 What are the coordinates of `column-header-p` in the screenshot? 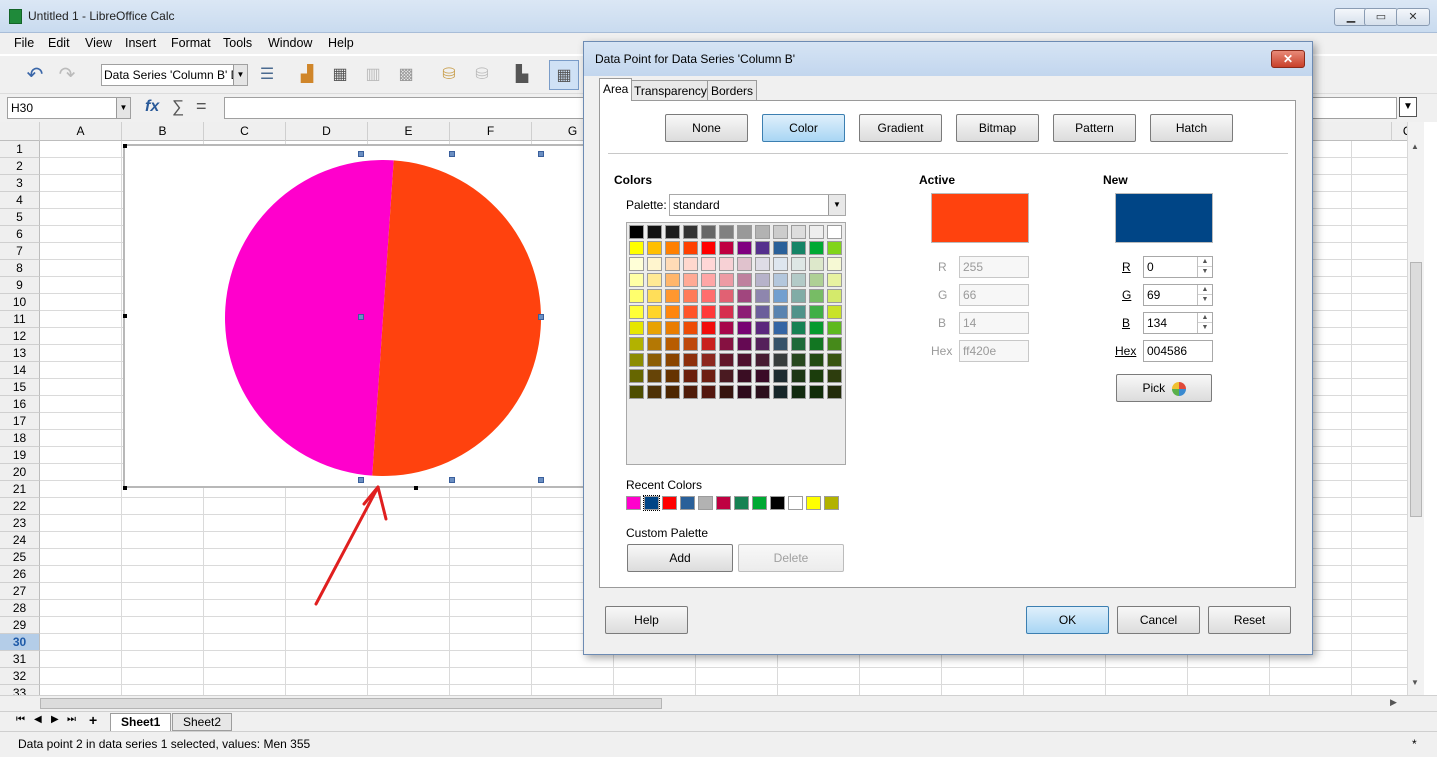 It's located at (1351, 131).